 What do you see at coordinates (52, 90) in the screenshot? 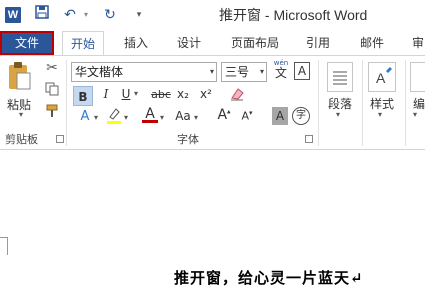
I see `copy-icon` at bounding box center [52, 90].